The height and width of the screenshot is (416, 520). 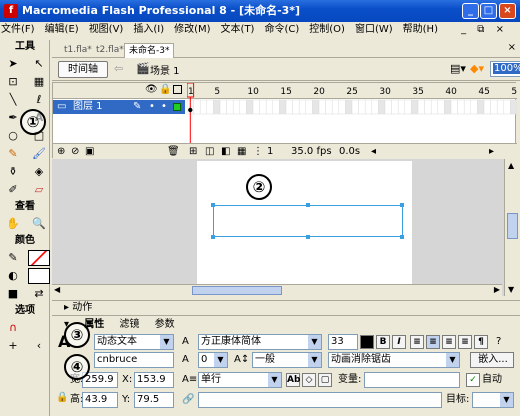 What do you see at coordinates (61, 152) in the screenshot?
I see `insert-layer-icon: ⊕` at bounding box center [61, 152].